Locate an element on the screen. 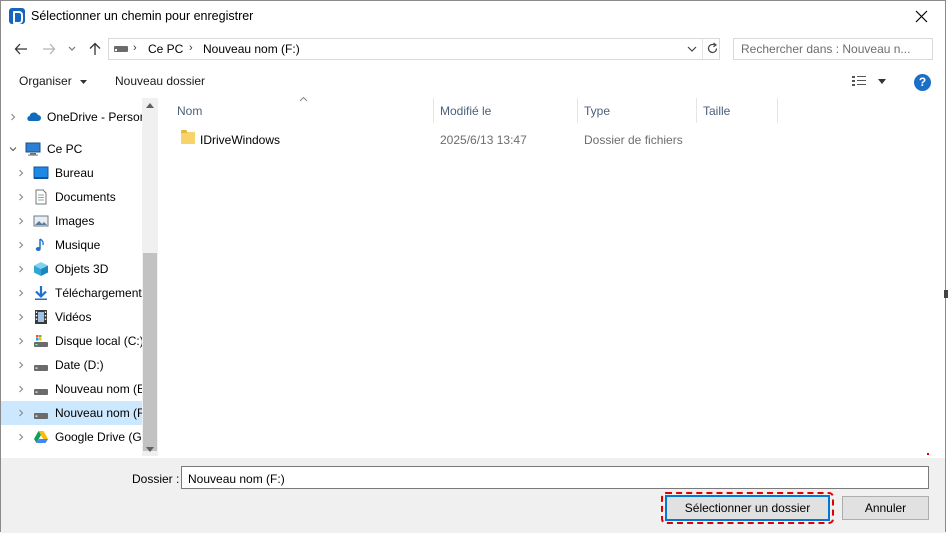 The height and width of the screenshot is (534, 948). column-header-type: Type is located at coordinates (637, 110).